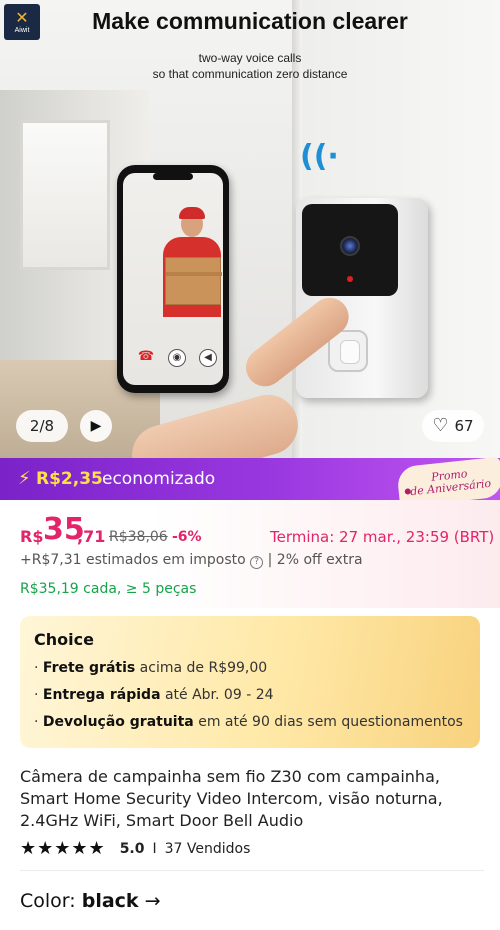 The image size is (500, 930). What do you see at coordinates (152, 901) in the screenshot?
I see `arrow-right-icon: →` at bounding box center [152, 901].